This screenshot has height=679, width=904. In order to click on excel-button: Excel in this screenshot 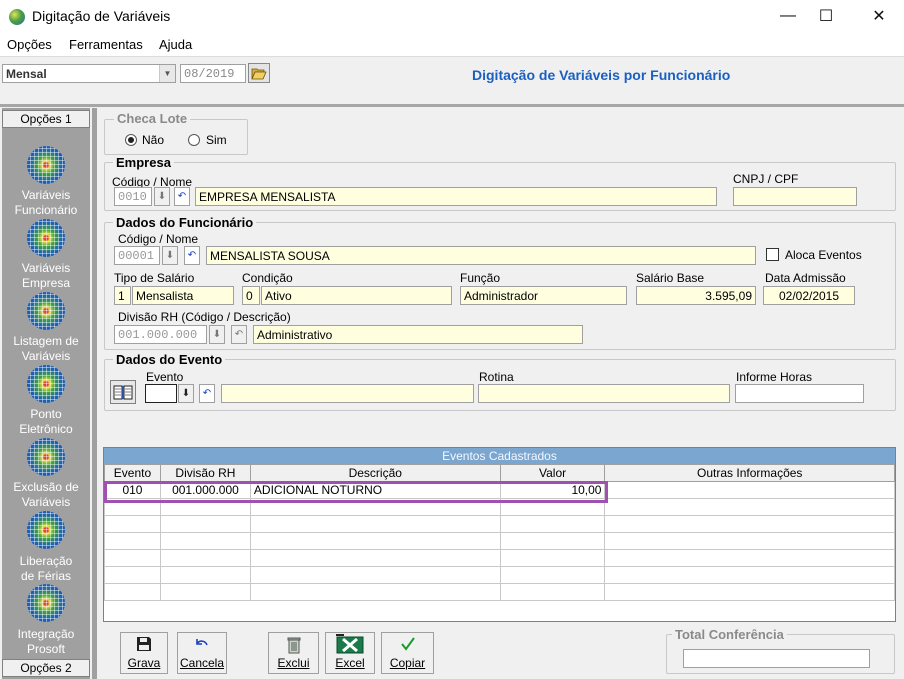, I will do `click(350, 653)`.